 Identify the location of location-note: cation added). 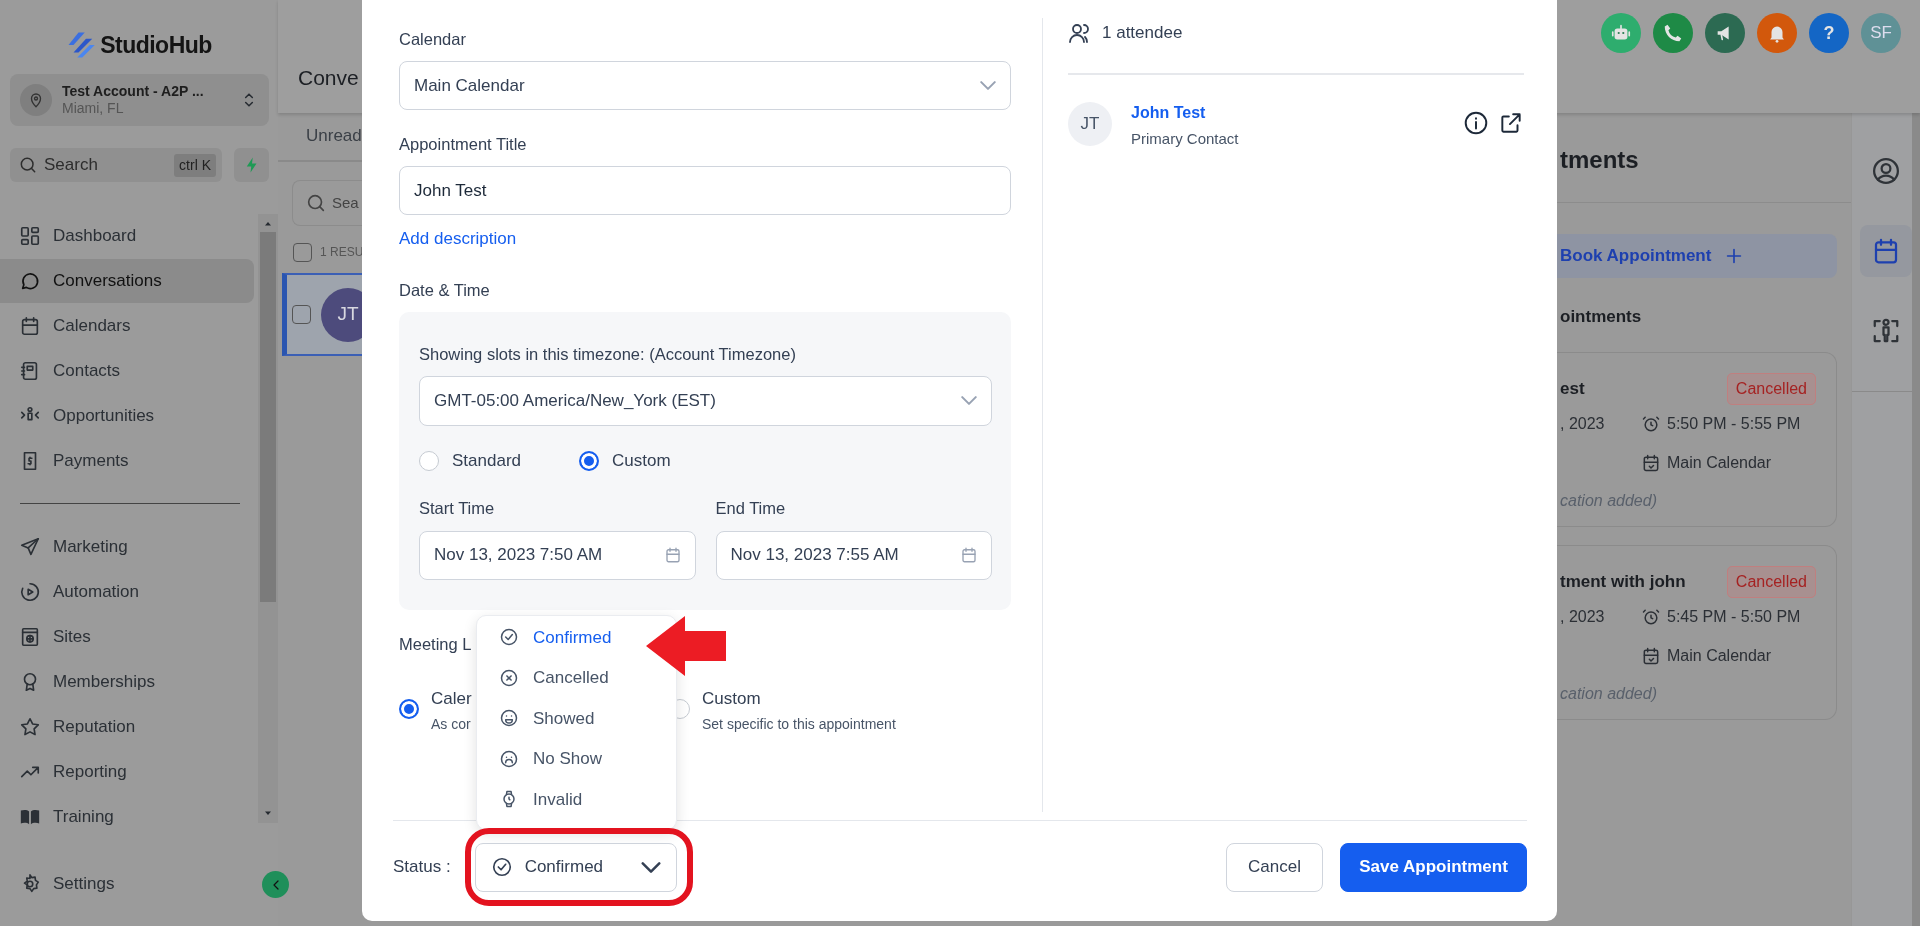
(1608, 500).